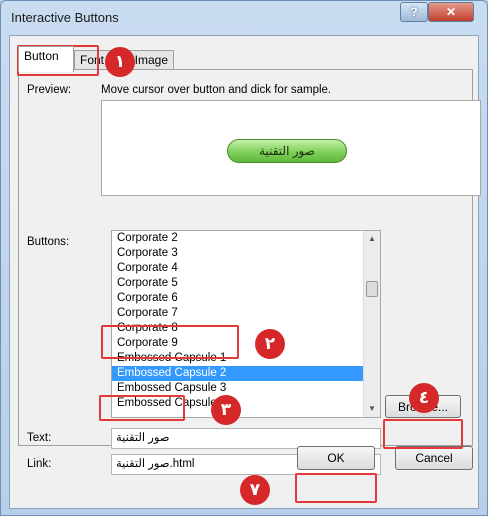 This screenshot has width=488, height=516. Describe the element at coordinates (414, 12) in the screenshot. I see `help-button: ?` at that location.